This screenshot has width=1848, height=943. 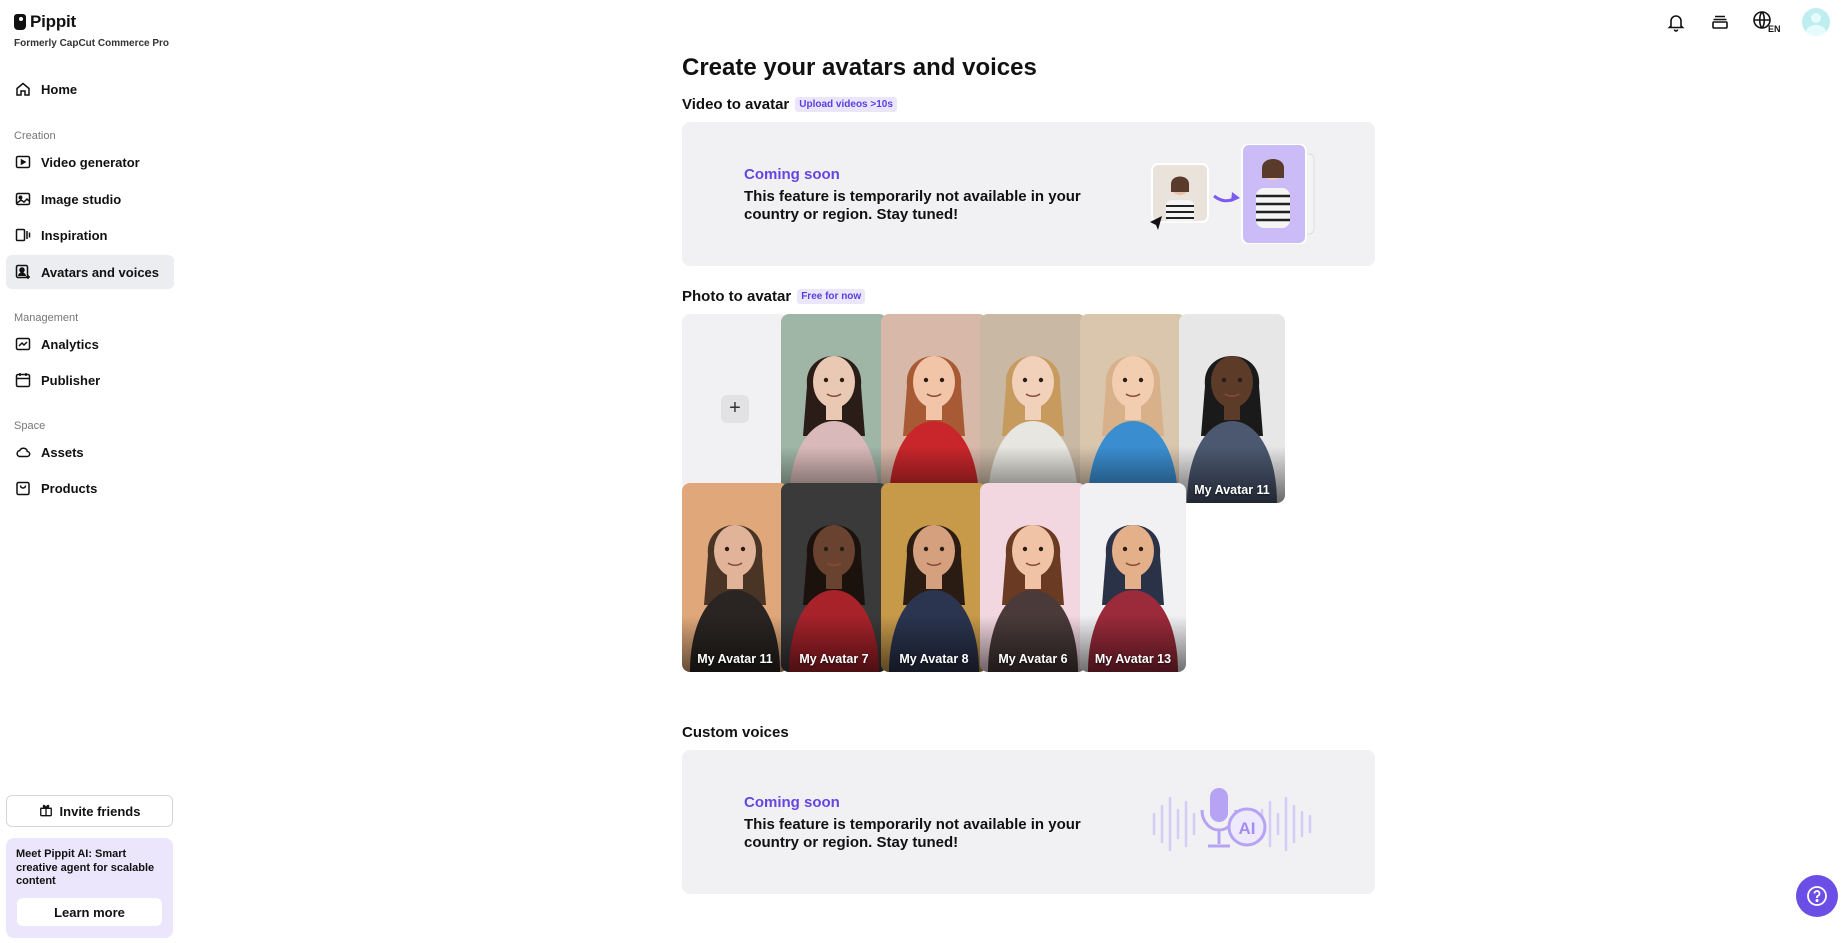 What do you see at coordinates (23, 452) in the screenshot?
I see `cloud-icon` at bounding box center [23, 452].